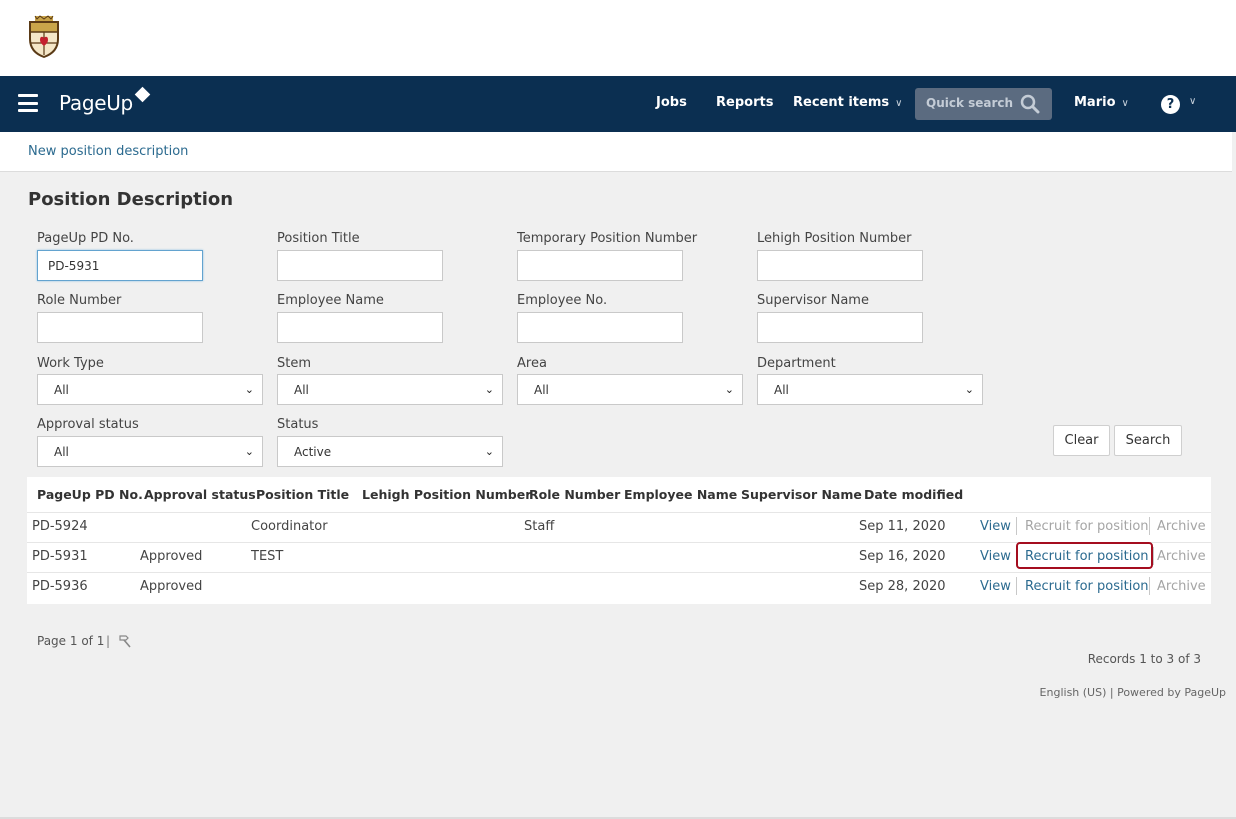 The image size is (1236, 819). I want to click on date-cell: Sep 11, 2020, so click(902, 526).